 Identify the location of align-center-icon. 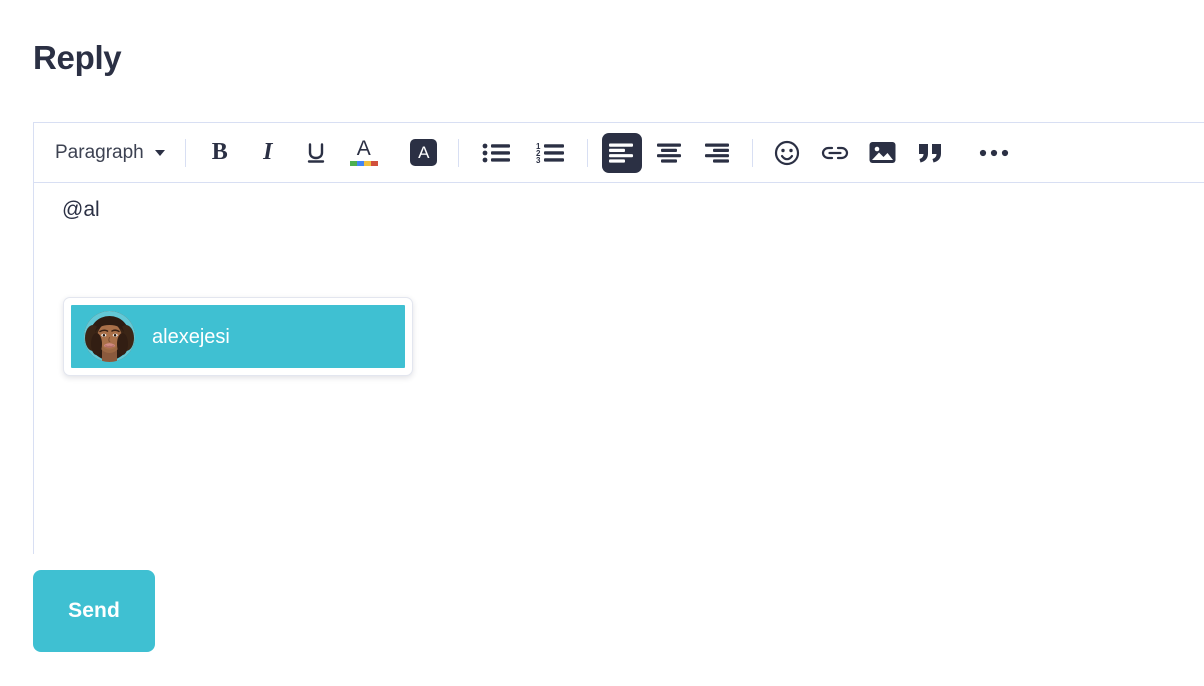
(669, 153).